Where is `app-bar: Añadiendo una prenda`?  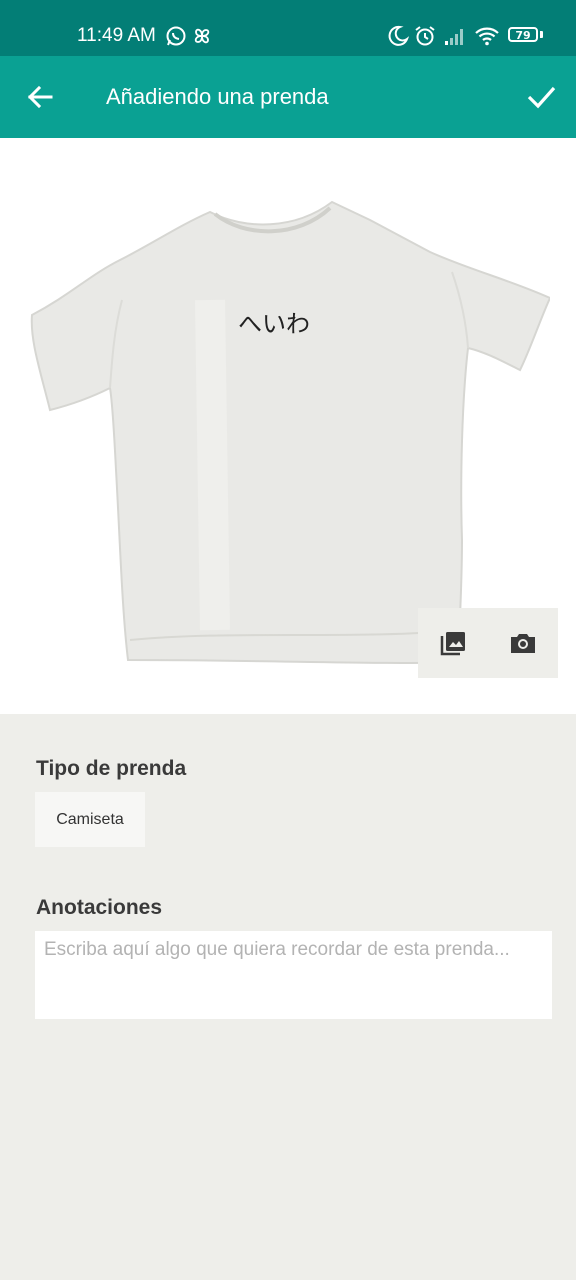 app-bar: Añadiendo una prenda is located at coordinates (288, 97).